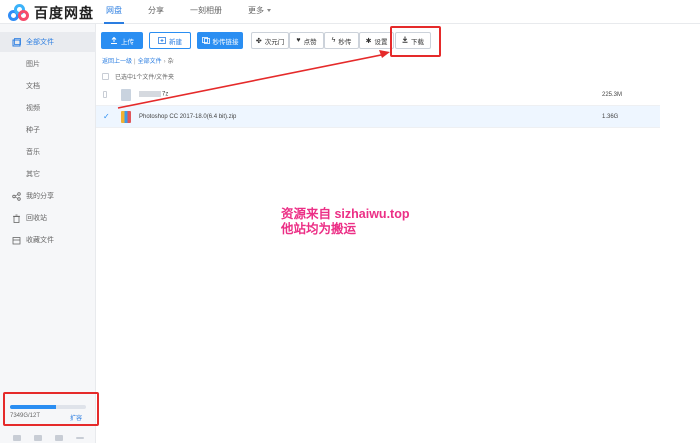 This screenshot has width=700, height=443. I want to click on sidebar-item-label: 音乐, so click(33, 152).